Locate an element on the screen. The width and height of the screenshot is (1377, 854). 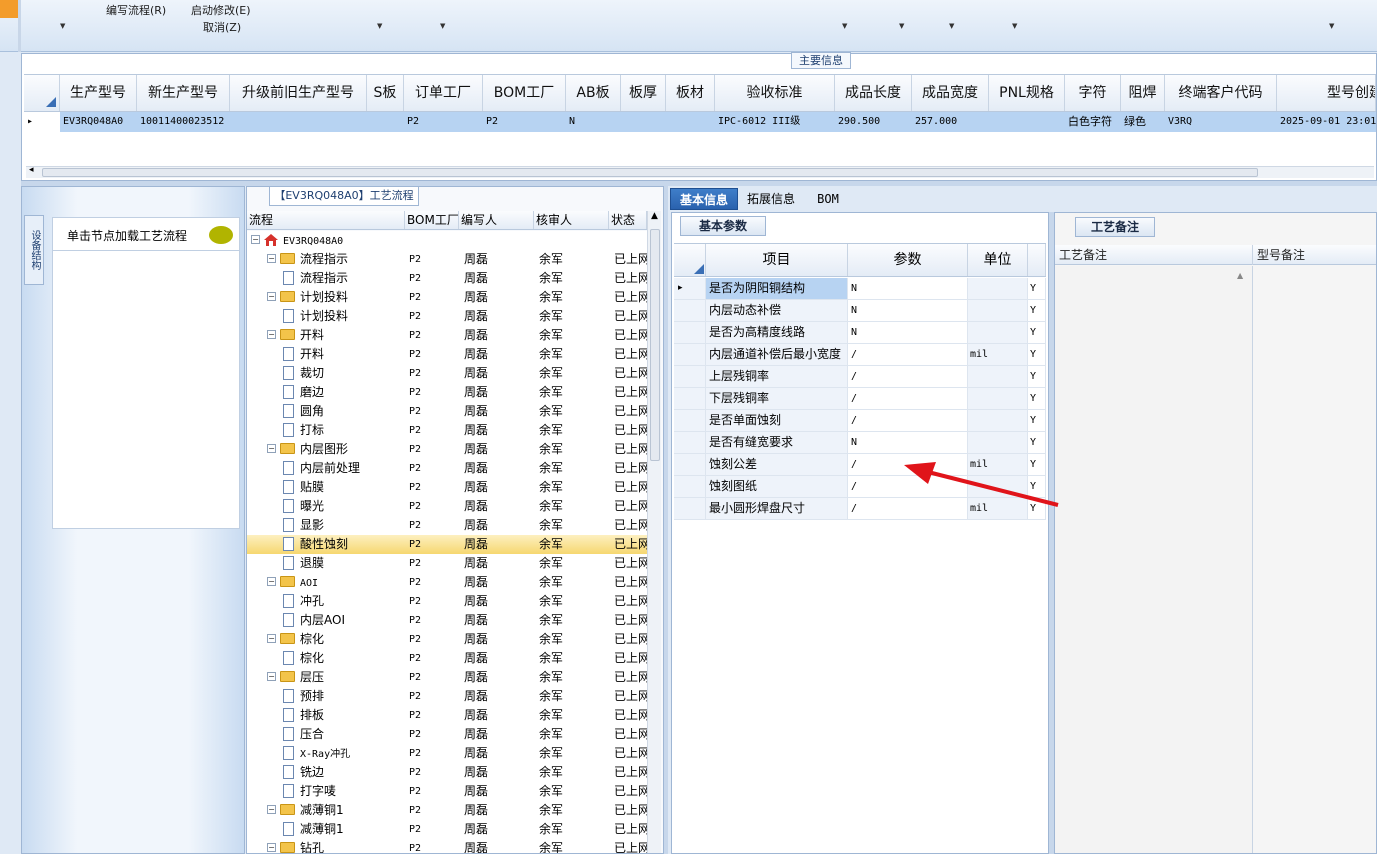
tree-node: − AOI is located at coordinates (326, 582).